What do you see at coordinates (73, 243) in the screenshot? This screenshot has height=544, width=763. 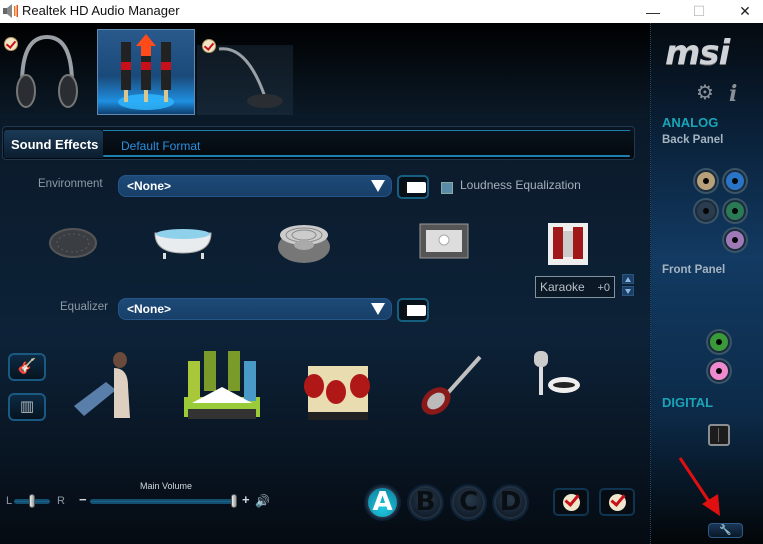 I see `environment-sewer-icon` at bounding box center [73, 243].